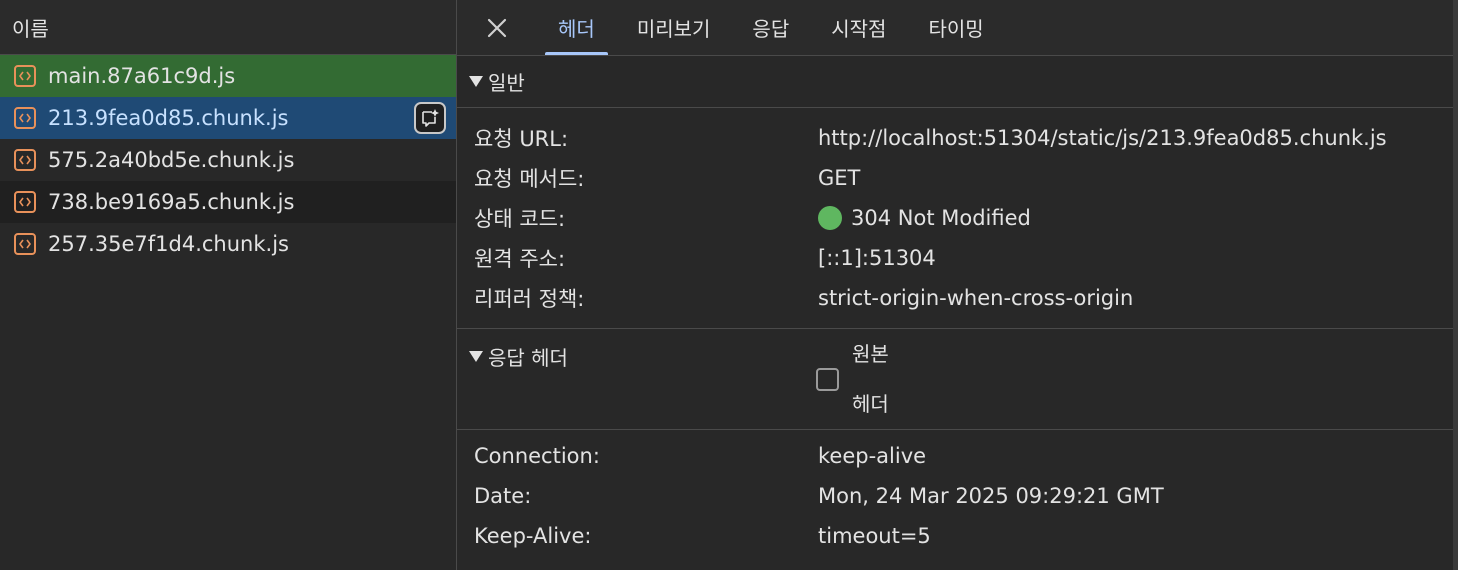 This screenshot has width=1458, height=570. I want to click on tab-preview: 미리보기, so click(674, 27).